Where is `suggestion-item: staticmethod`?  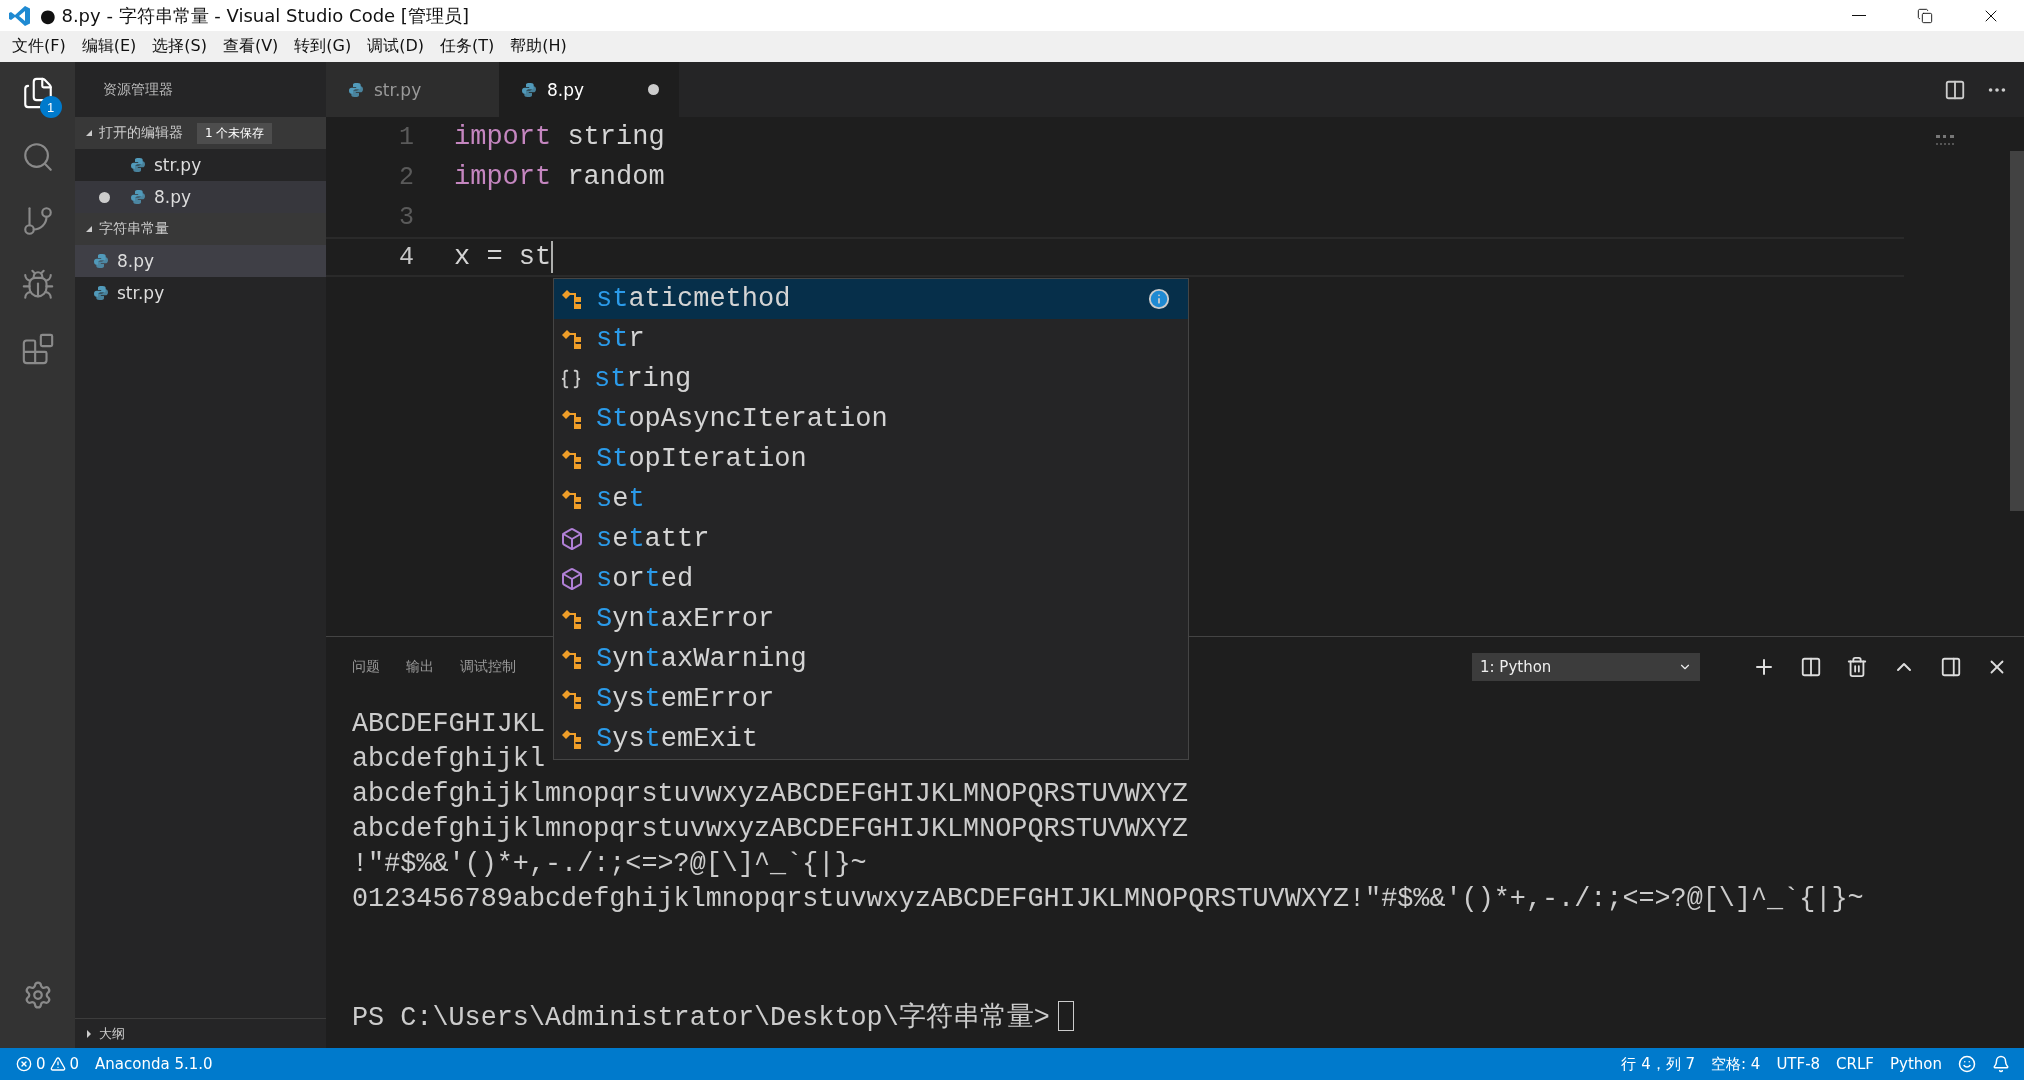
suggestion-item: staticmethod is located at coordinates (871, 299).